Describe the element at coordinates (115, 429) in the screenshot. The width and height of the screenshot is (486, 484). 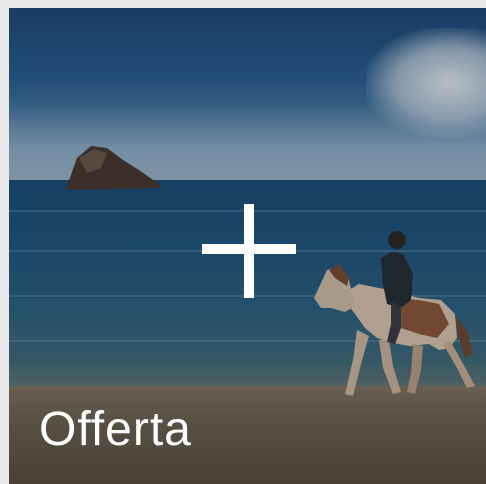
I see `card-label: Offerta` at that location.